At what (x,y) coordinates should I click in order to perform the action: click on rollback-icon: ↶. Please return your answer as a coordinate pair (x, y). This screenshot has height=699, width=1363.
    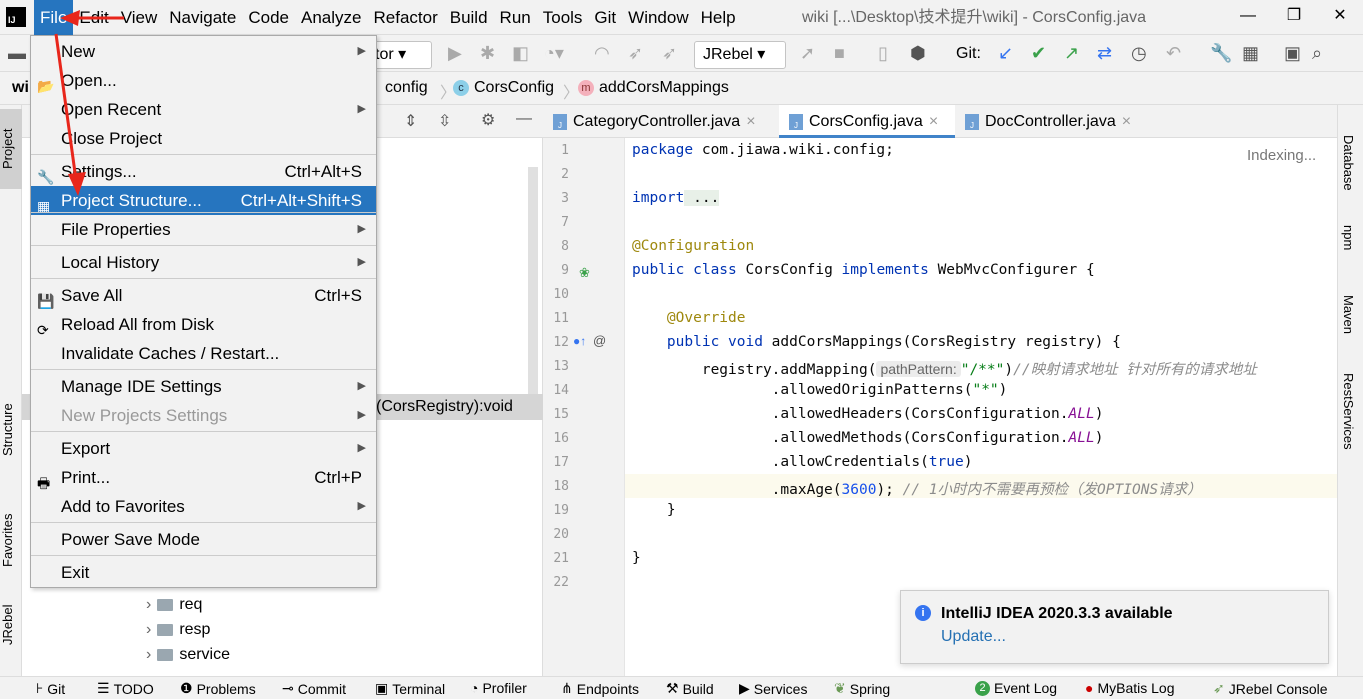
    Looking at the image, I should click on (1173, 53).